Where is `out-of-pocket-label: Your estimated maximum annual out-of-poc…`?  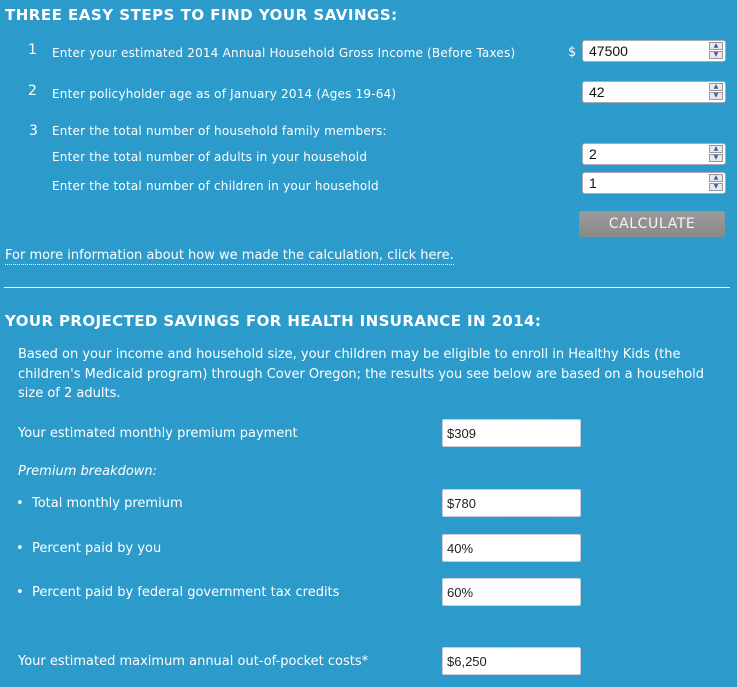 out-of-pocket-label: Your estimated maximum annual out-of-poc… is located at coordinates (193, 661).